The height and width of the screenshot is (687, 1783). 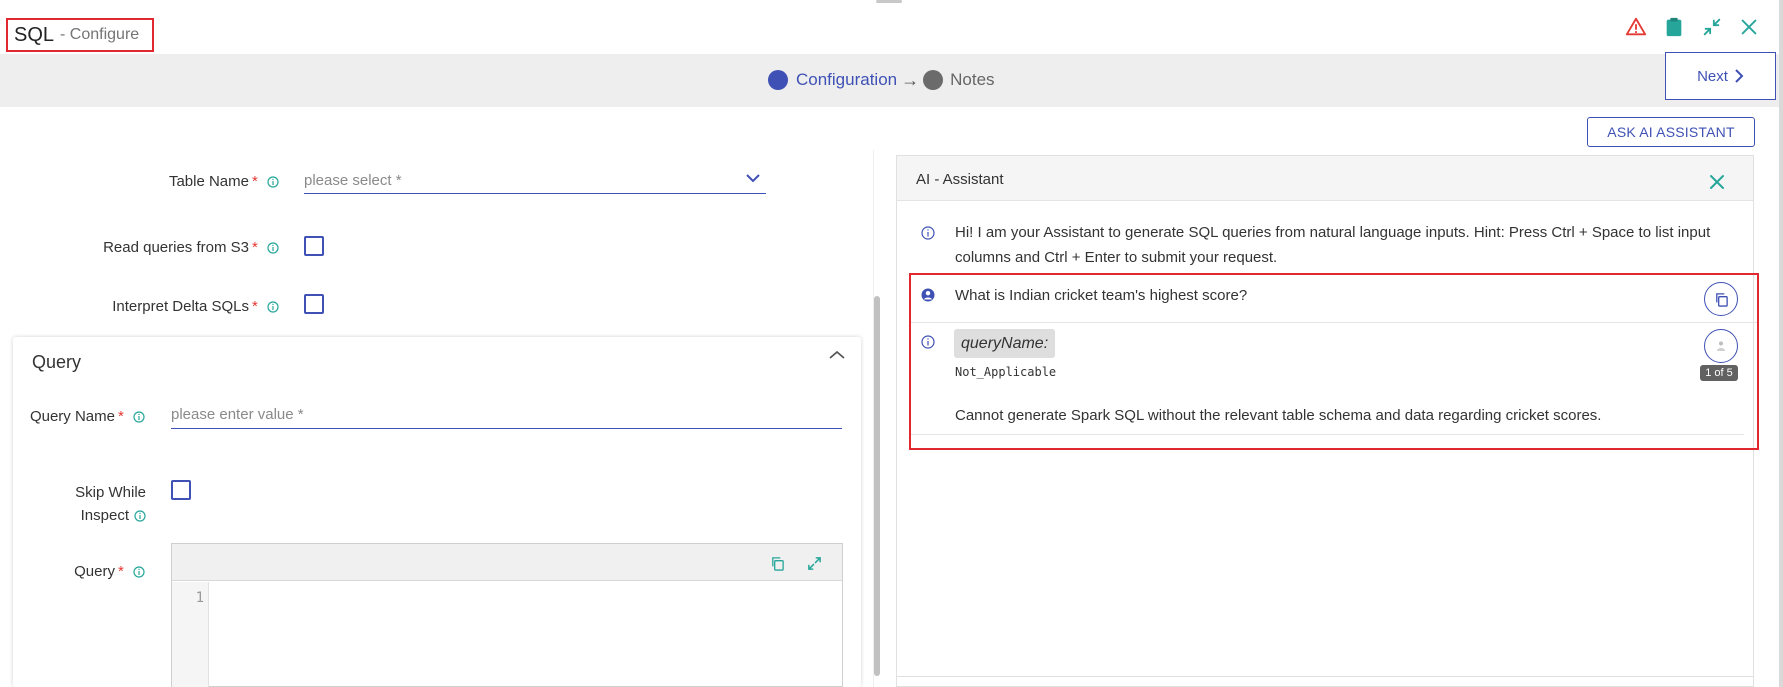 I want to click on skip-while-inspect-label: Skip While Inspect, so click(x=110, y=504).